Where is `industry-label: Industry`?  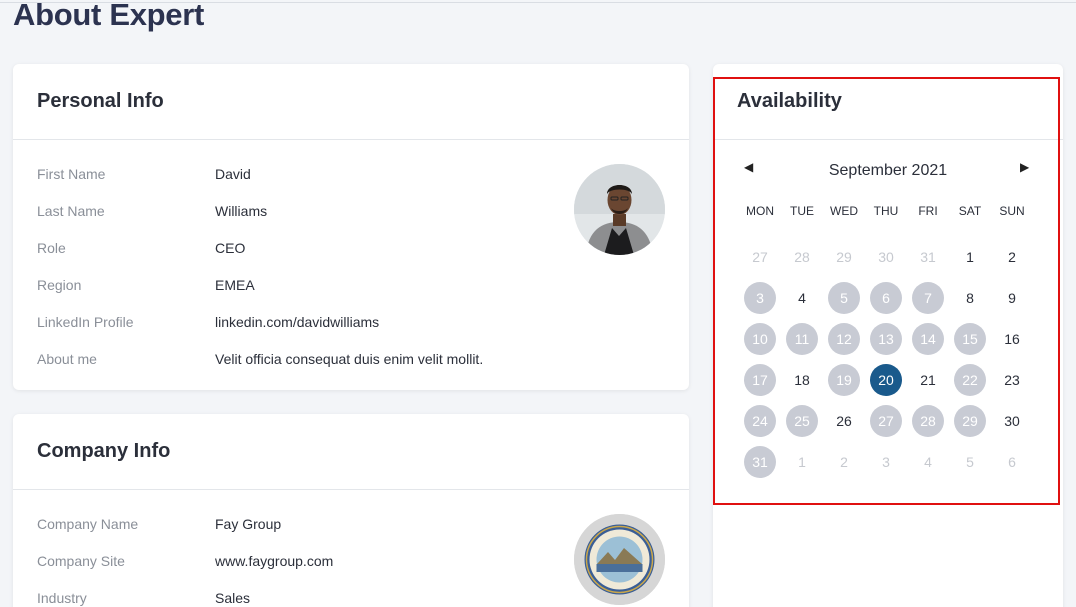
industry-label: Industry is located at coordinates (62, 598).